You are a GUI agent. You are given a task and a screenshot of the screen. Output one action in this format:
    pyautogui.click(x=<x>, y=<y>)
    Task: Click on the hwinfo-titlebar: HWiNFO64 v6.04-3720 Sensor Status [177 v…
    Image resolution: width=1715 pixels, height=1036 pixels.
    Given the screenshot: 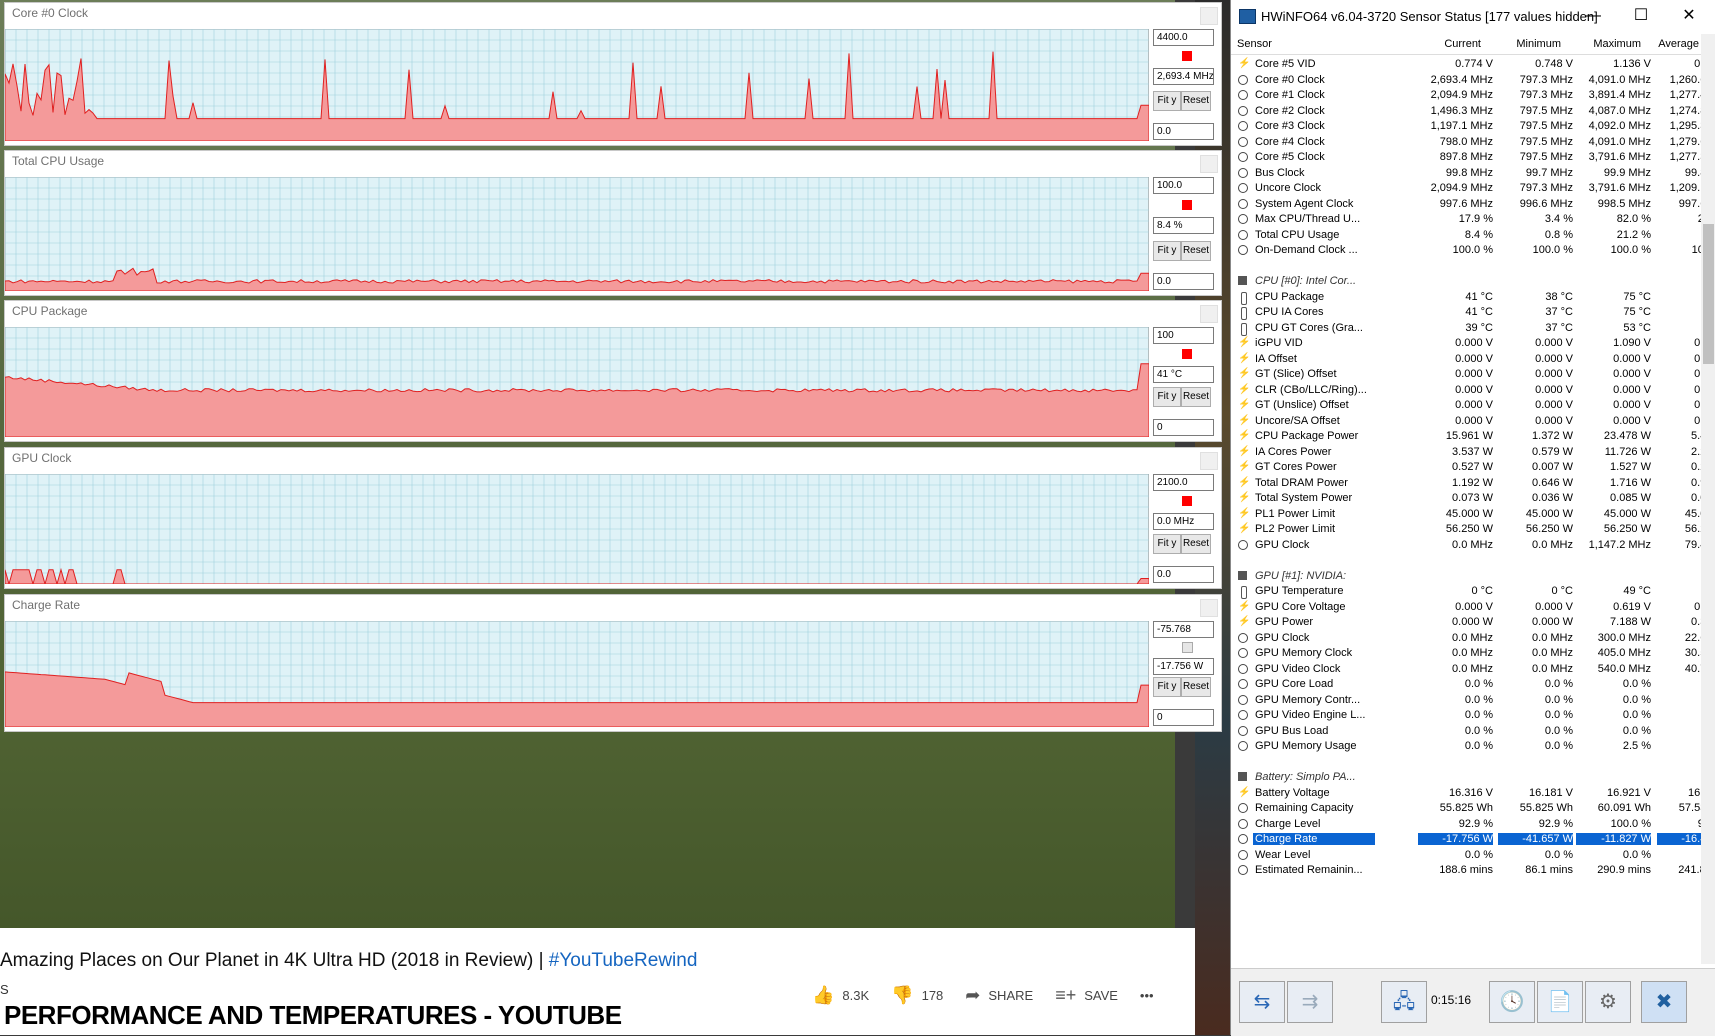 What is the action you would take?
    pyautogui.click(x=1473, y=16)
    